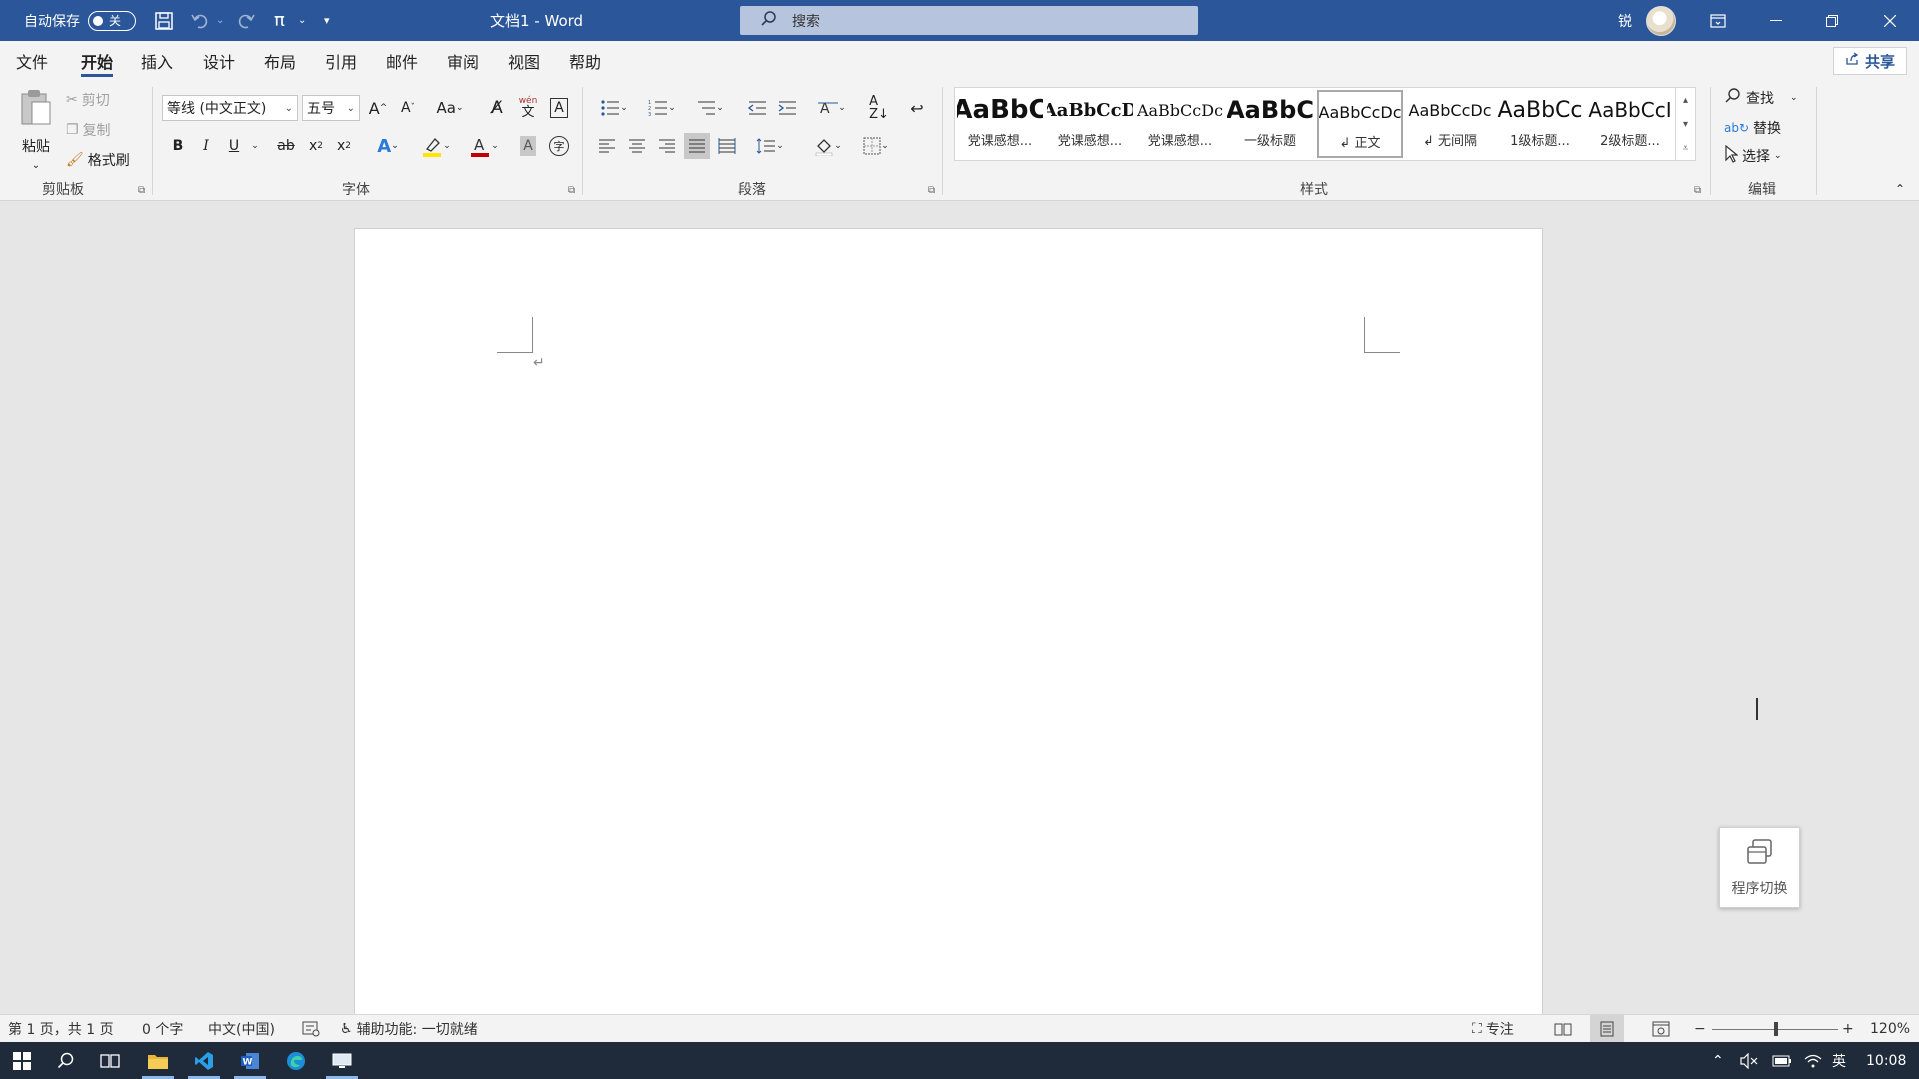 Image resolution: width=1919 pixels, height=1079 pixels. Describe the element at coordinates (607, 146) in the screenshot. I see `align-left-icon` at that location.